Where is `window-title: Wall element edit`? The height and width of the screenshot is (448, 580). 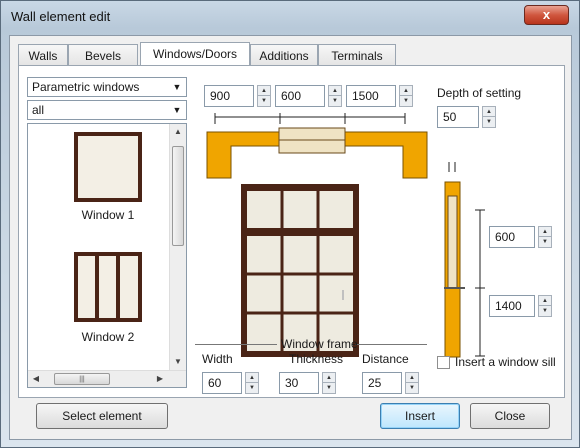 window-title: Wall element edit is located at coordinates (61, 16).